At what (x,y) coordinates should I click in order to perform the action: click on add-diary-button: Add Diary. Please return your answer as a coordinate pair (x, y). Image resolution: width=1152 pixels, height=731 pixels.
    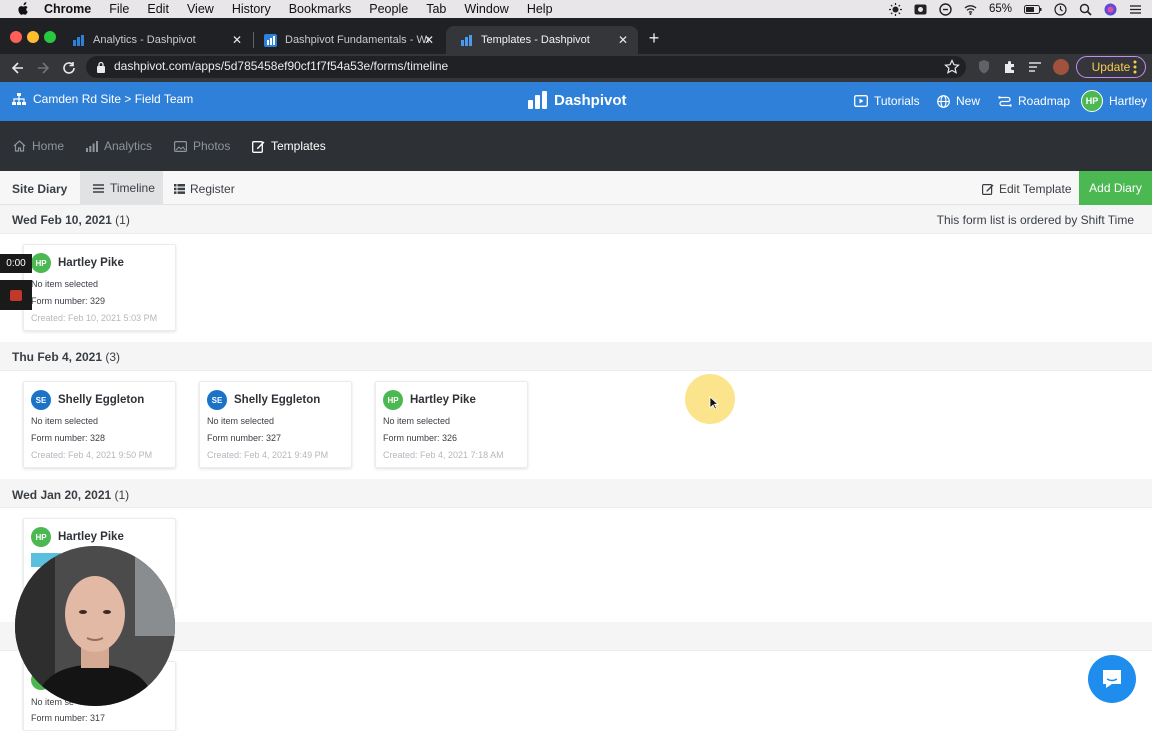
    Looking at the image, I should click on (1115, 188).